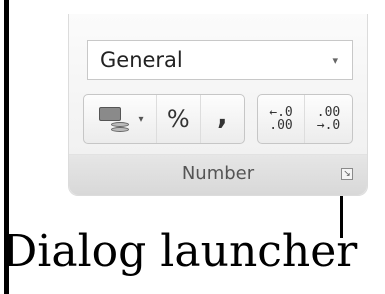 The height and width of the screenshot is (294, 385). I want to click on number-format-dropdown: General ▾, so click(220, 60).